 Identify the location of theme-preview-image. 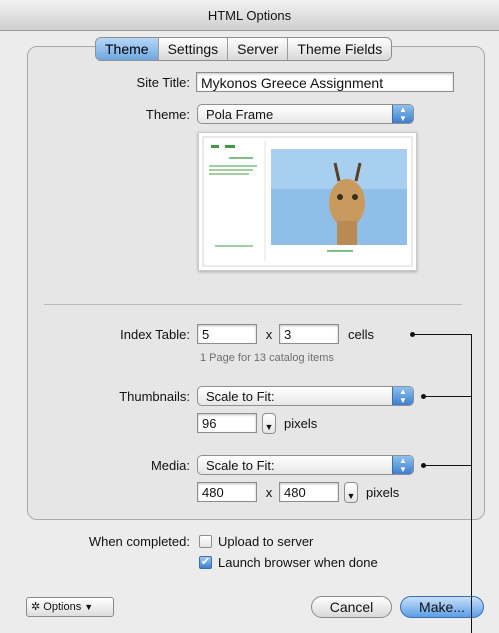
(307, 201).